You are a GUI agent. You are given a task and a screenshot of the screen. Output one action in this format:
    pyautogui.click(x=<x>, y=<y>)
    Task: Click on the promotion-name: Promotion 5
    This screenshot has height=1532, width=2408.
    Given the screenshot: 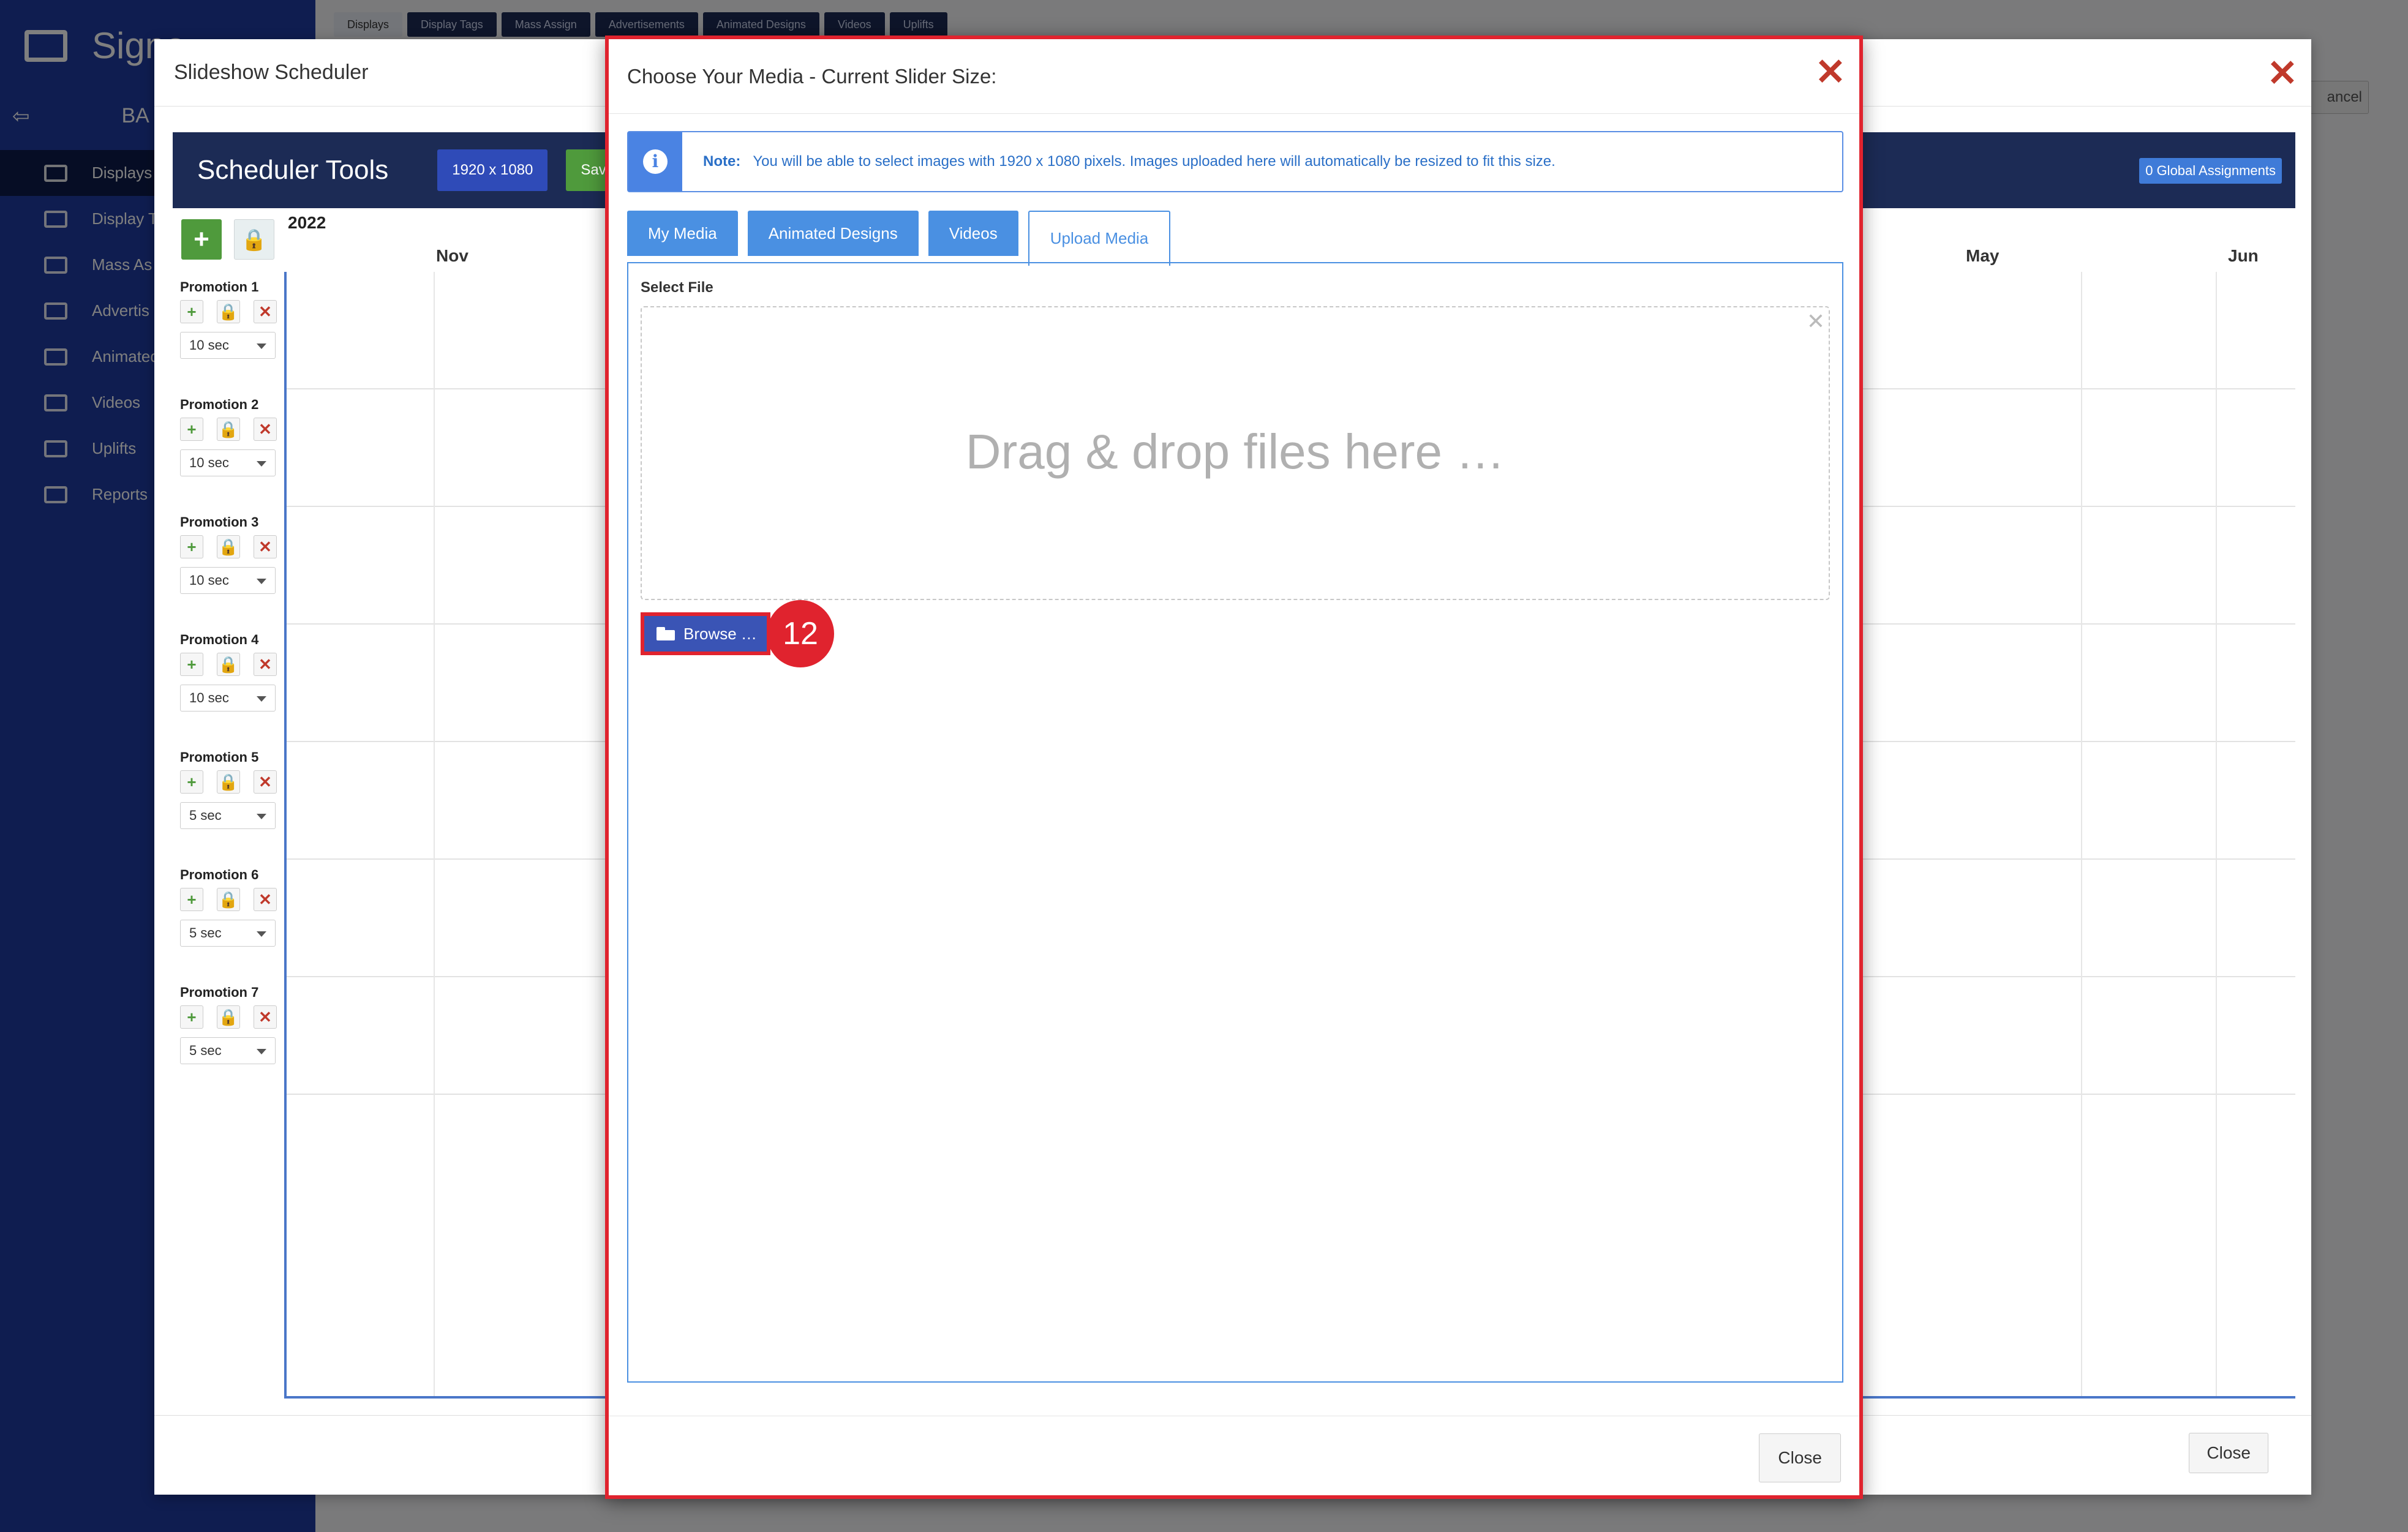 What is the action you would take?
    pyautogui.click(x=219, y=757)
    